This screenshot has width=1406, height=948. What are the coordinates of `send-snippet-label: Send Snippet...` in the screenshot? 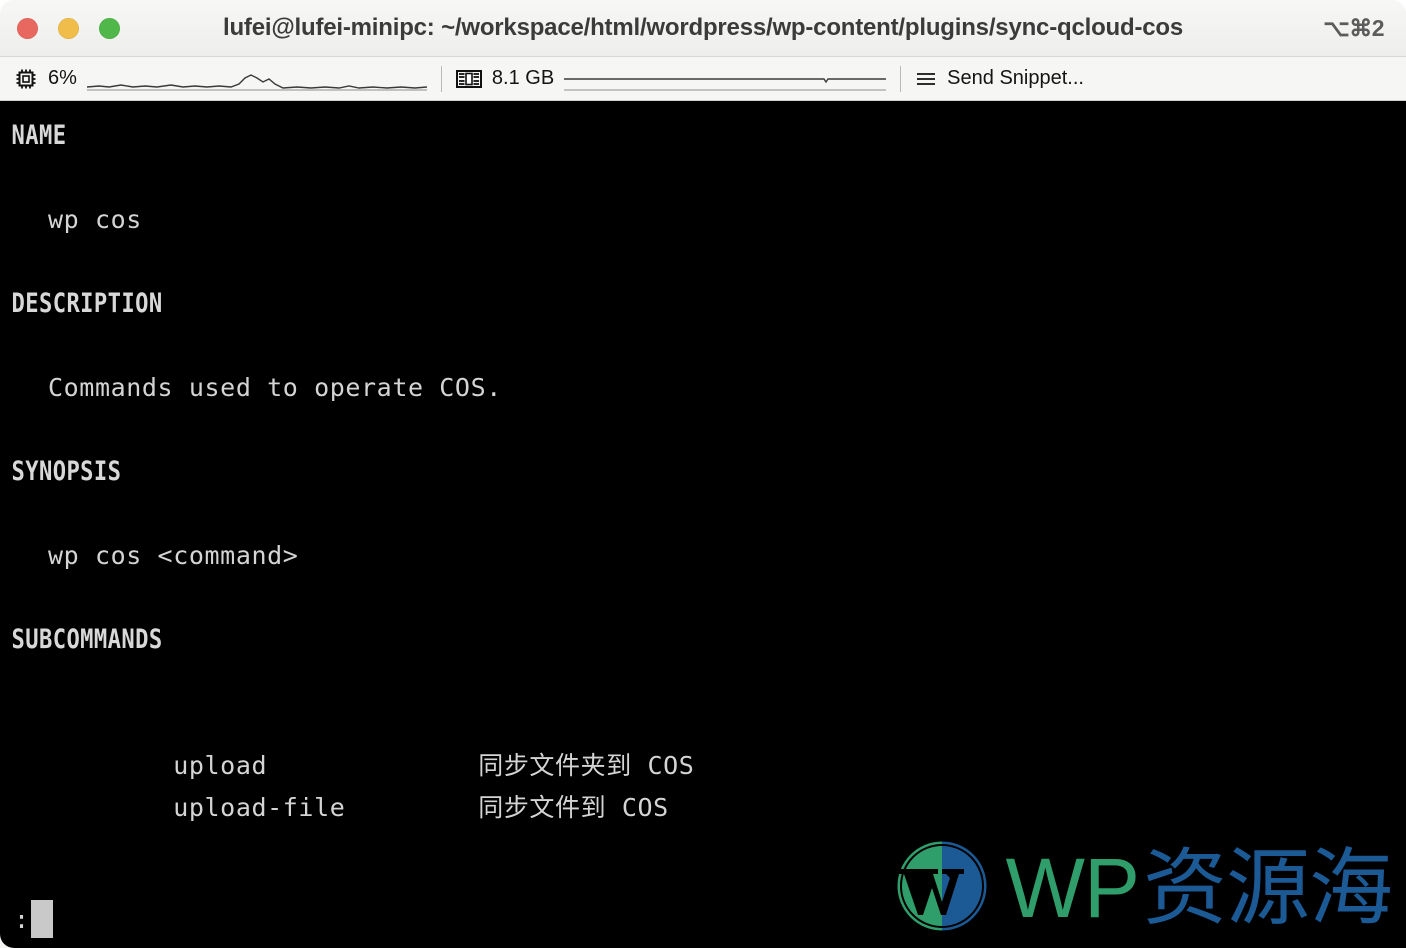 It's located at (1015, 78).